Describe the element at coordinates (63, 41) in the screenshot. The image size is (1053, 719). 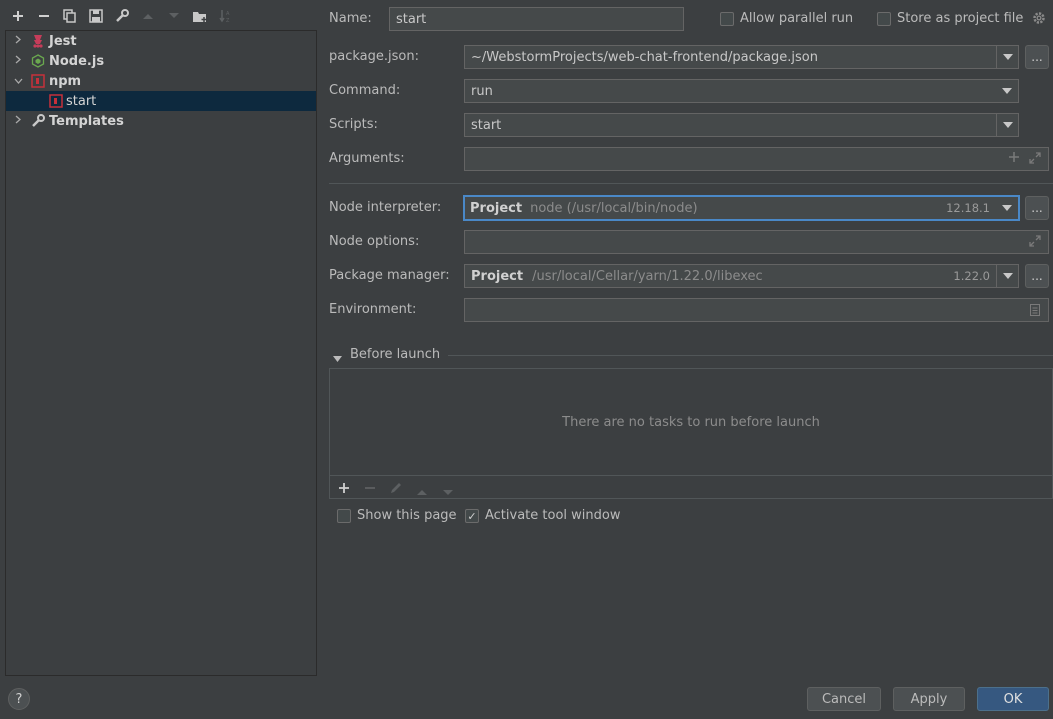
I see `tree-item-label: Jest` at that location.